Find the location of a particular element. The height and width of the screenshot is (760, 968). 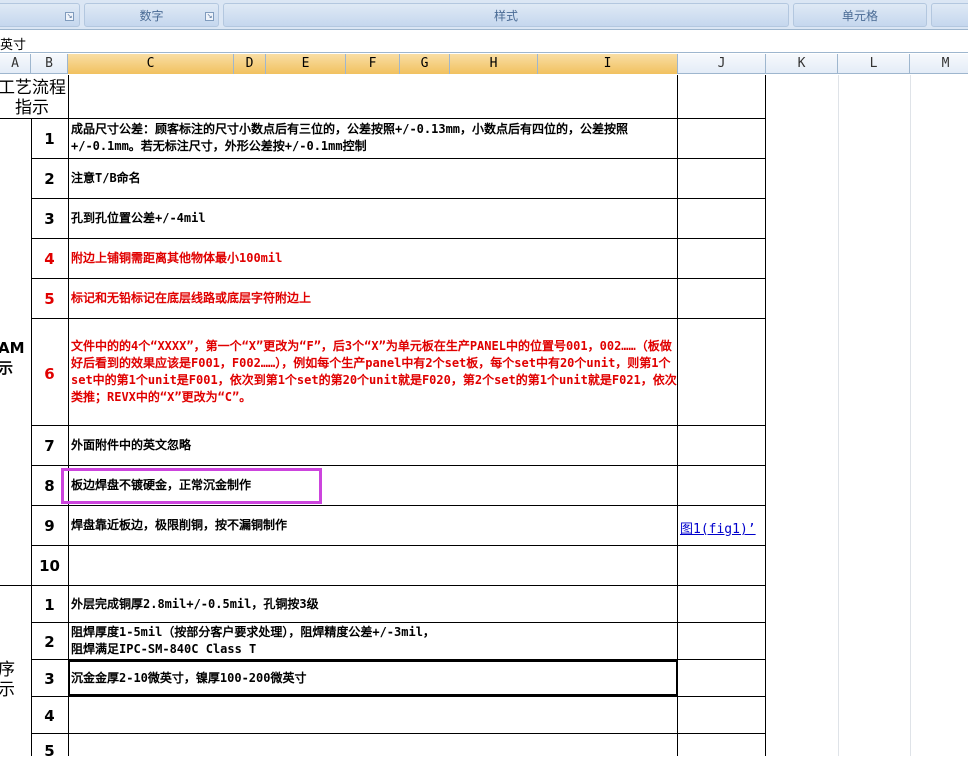

column-header-row: A B C D E F G H I J K L M is located at coordinates (484, 64).